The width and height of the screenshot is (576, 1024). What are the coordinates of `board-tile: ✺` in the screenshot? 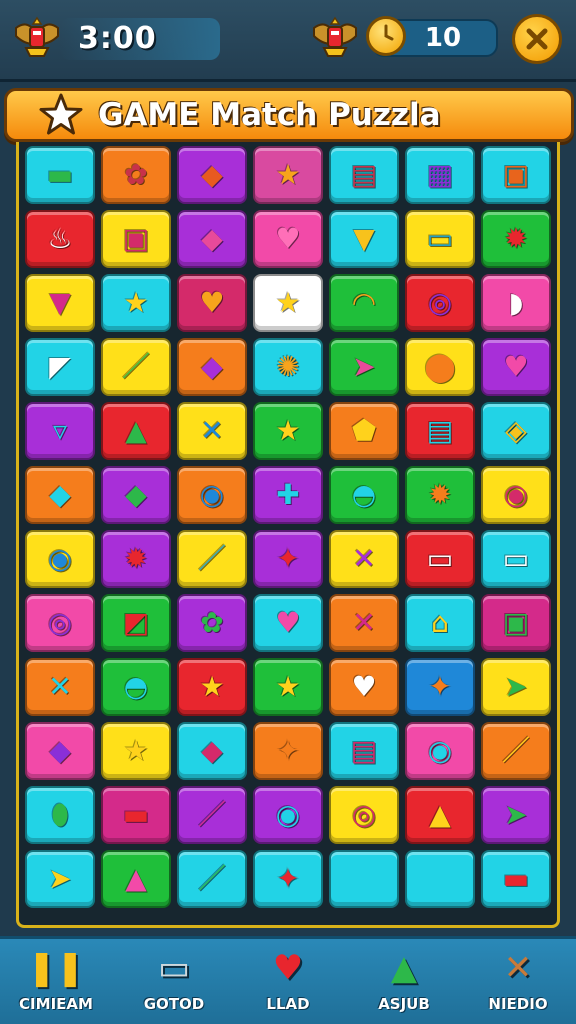 It's located at (288, 367).